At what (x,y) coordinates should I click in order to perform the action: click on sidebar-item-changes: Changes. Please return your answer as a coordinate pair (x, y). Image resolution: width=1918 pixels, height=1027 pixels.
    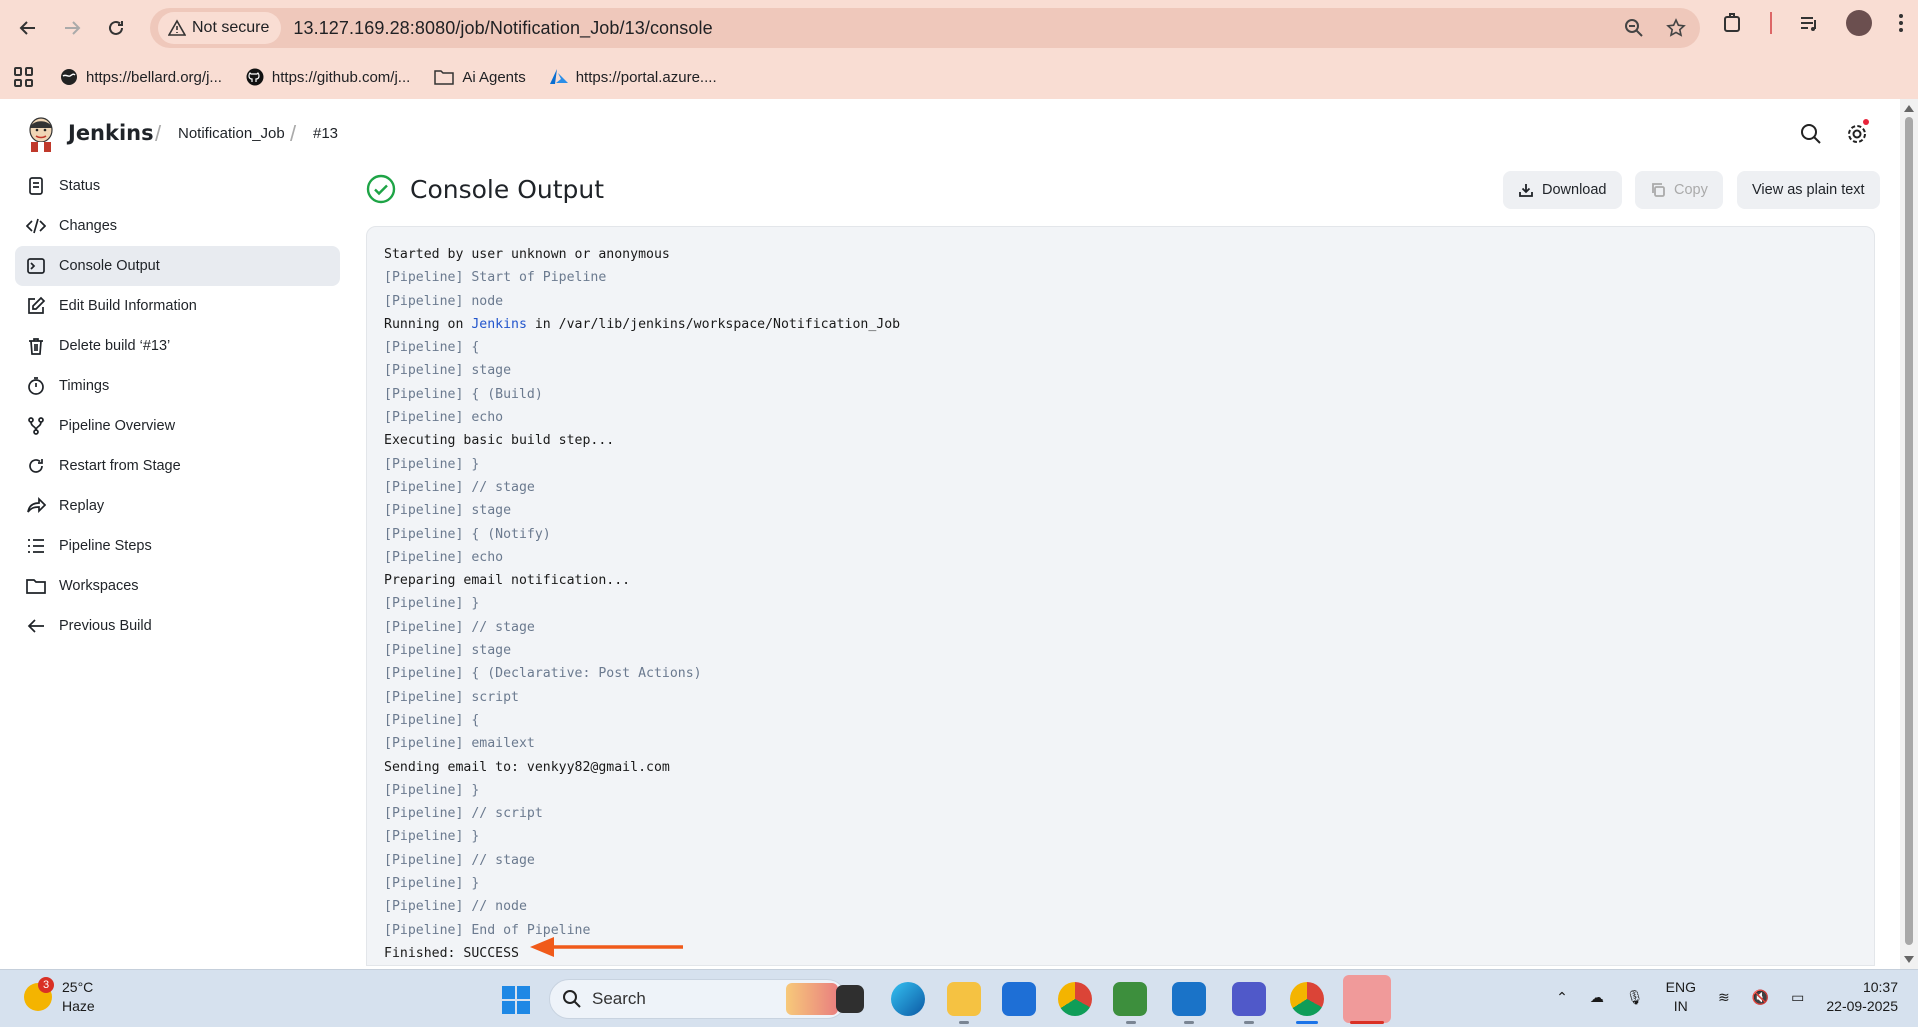
    Looking at the image, I should click on (177, 226).